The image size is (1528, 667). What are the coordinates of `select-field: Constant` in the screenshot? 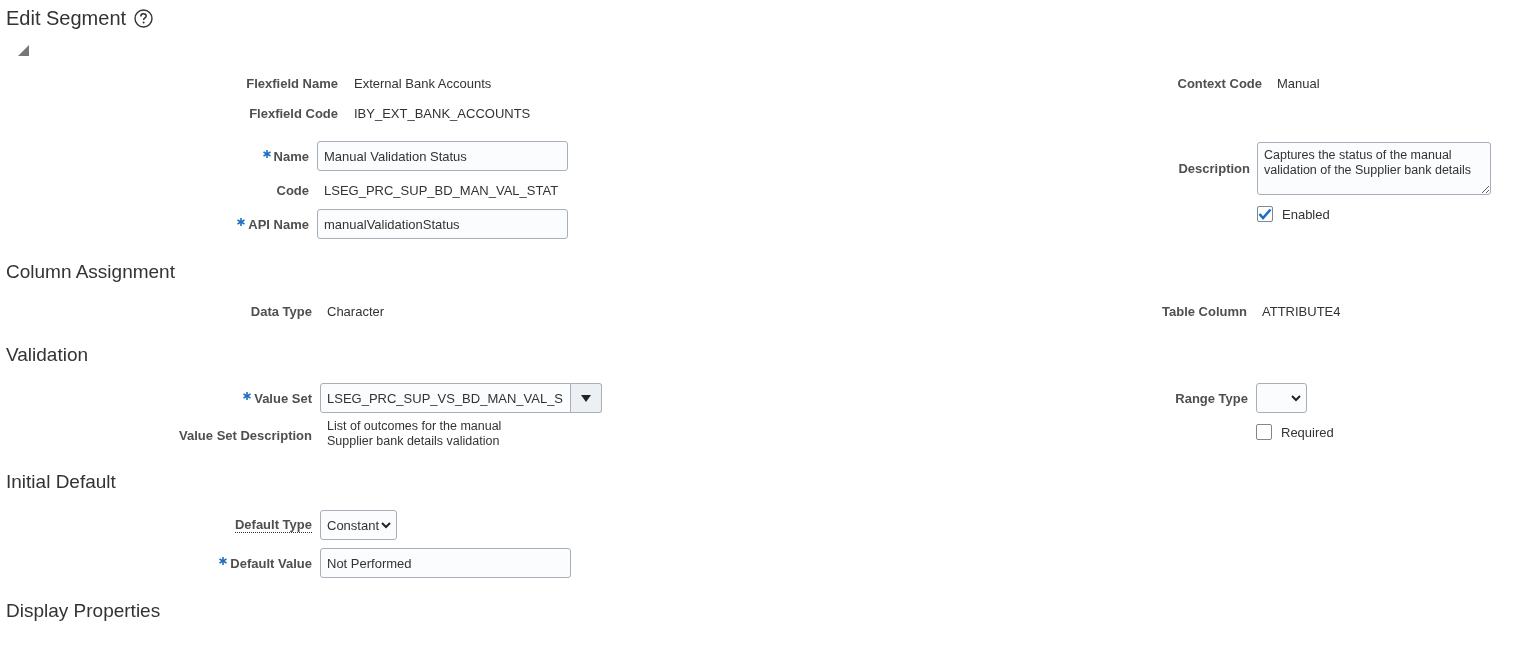 It's located at (359, 525).